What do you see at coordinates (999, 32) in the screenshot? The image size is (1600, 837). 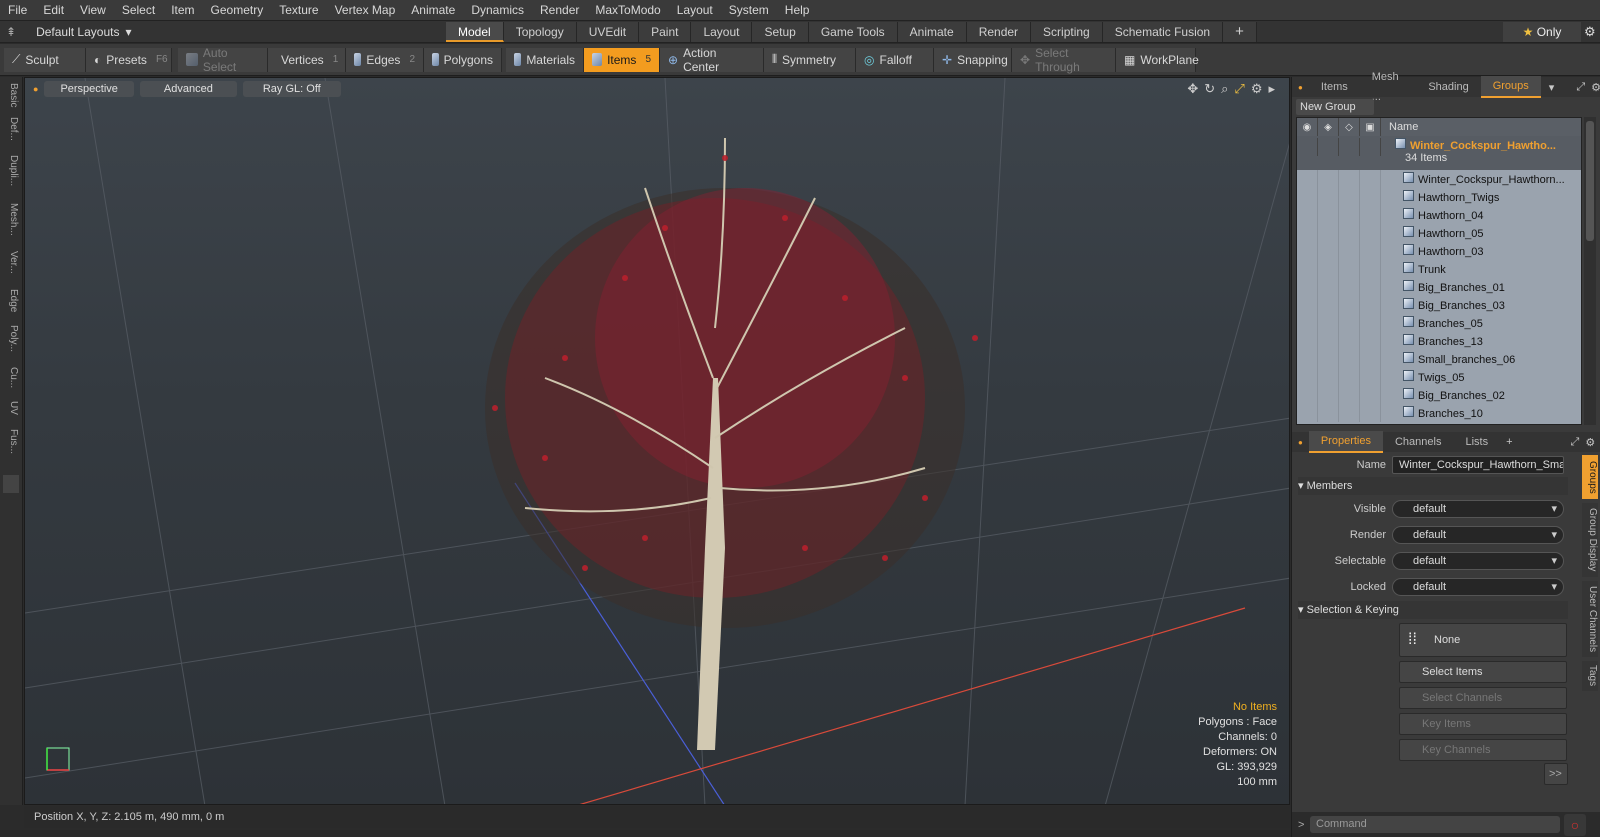 I see `tab-render: Render` at bounding box center [999, 32].